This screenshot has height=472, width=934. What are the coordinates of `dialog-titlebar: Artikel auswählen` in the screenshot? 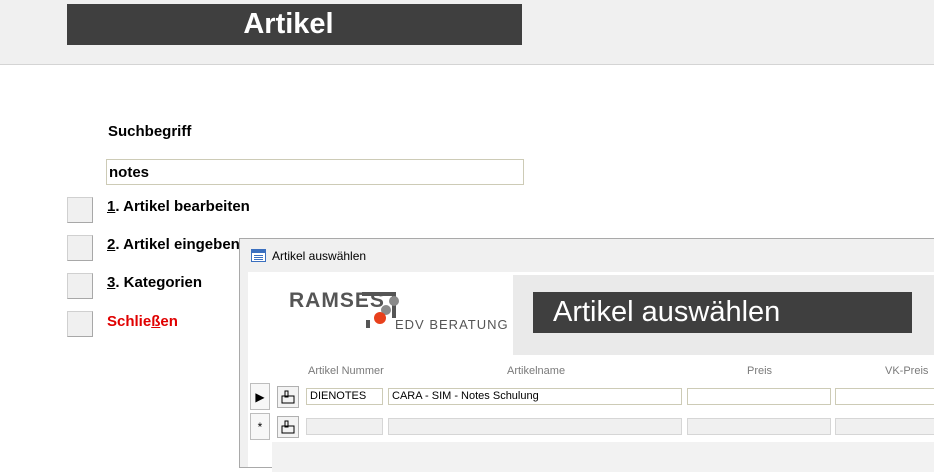 It's located at (587, 255).